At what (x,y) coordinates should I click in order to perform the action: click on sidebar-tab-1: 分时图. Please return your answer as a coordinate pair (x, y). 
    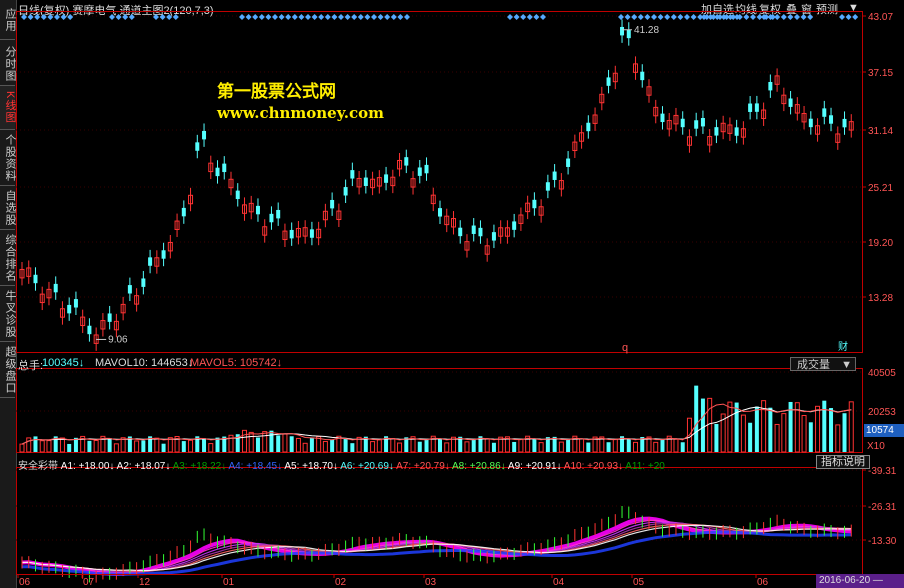
    Looking at the image, I should click on (8, 64).